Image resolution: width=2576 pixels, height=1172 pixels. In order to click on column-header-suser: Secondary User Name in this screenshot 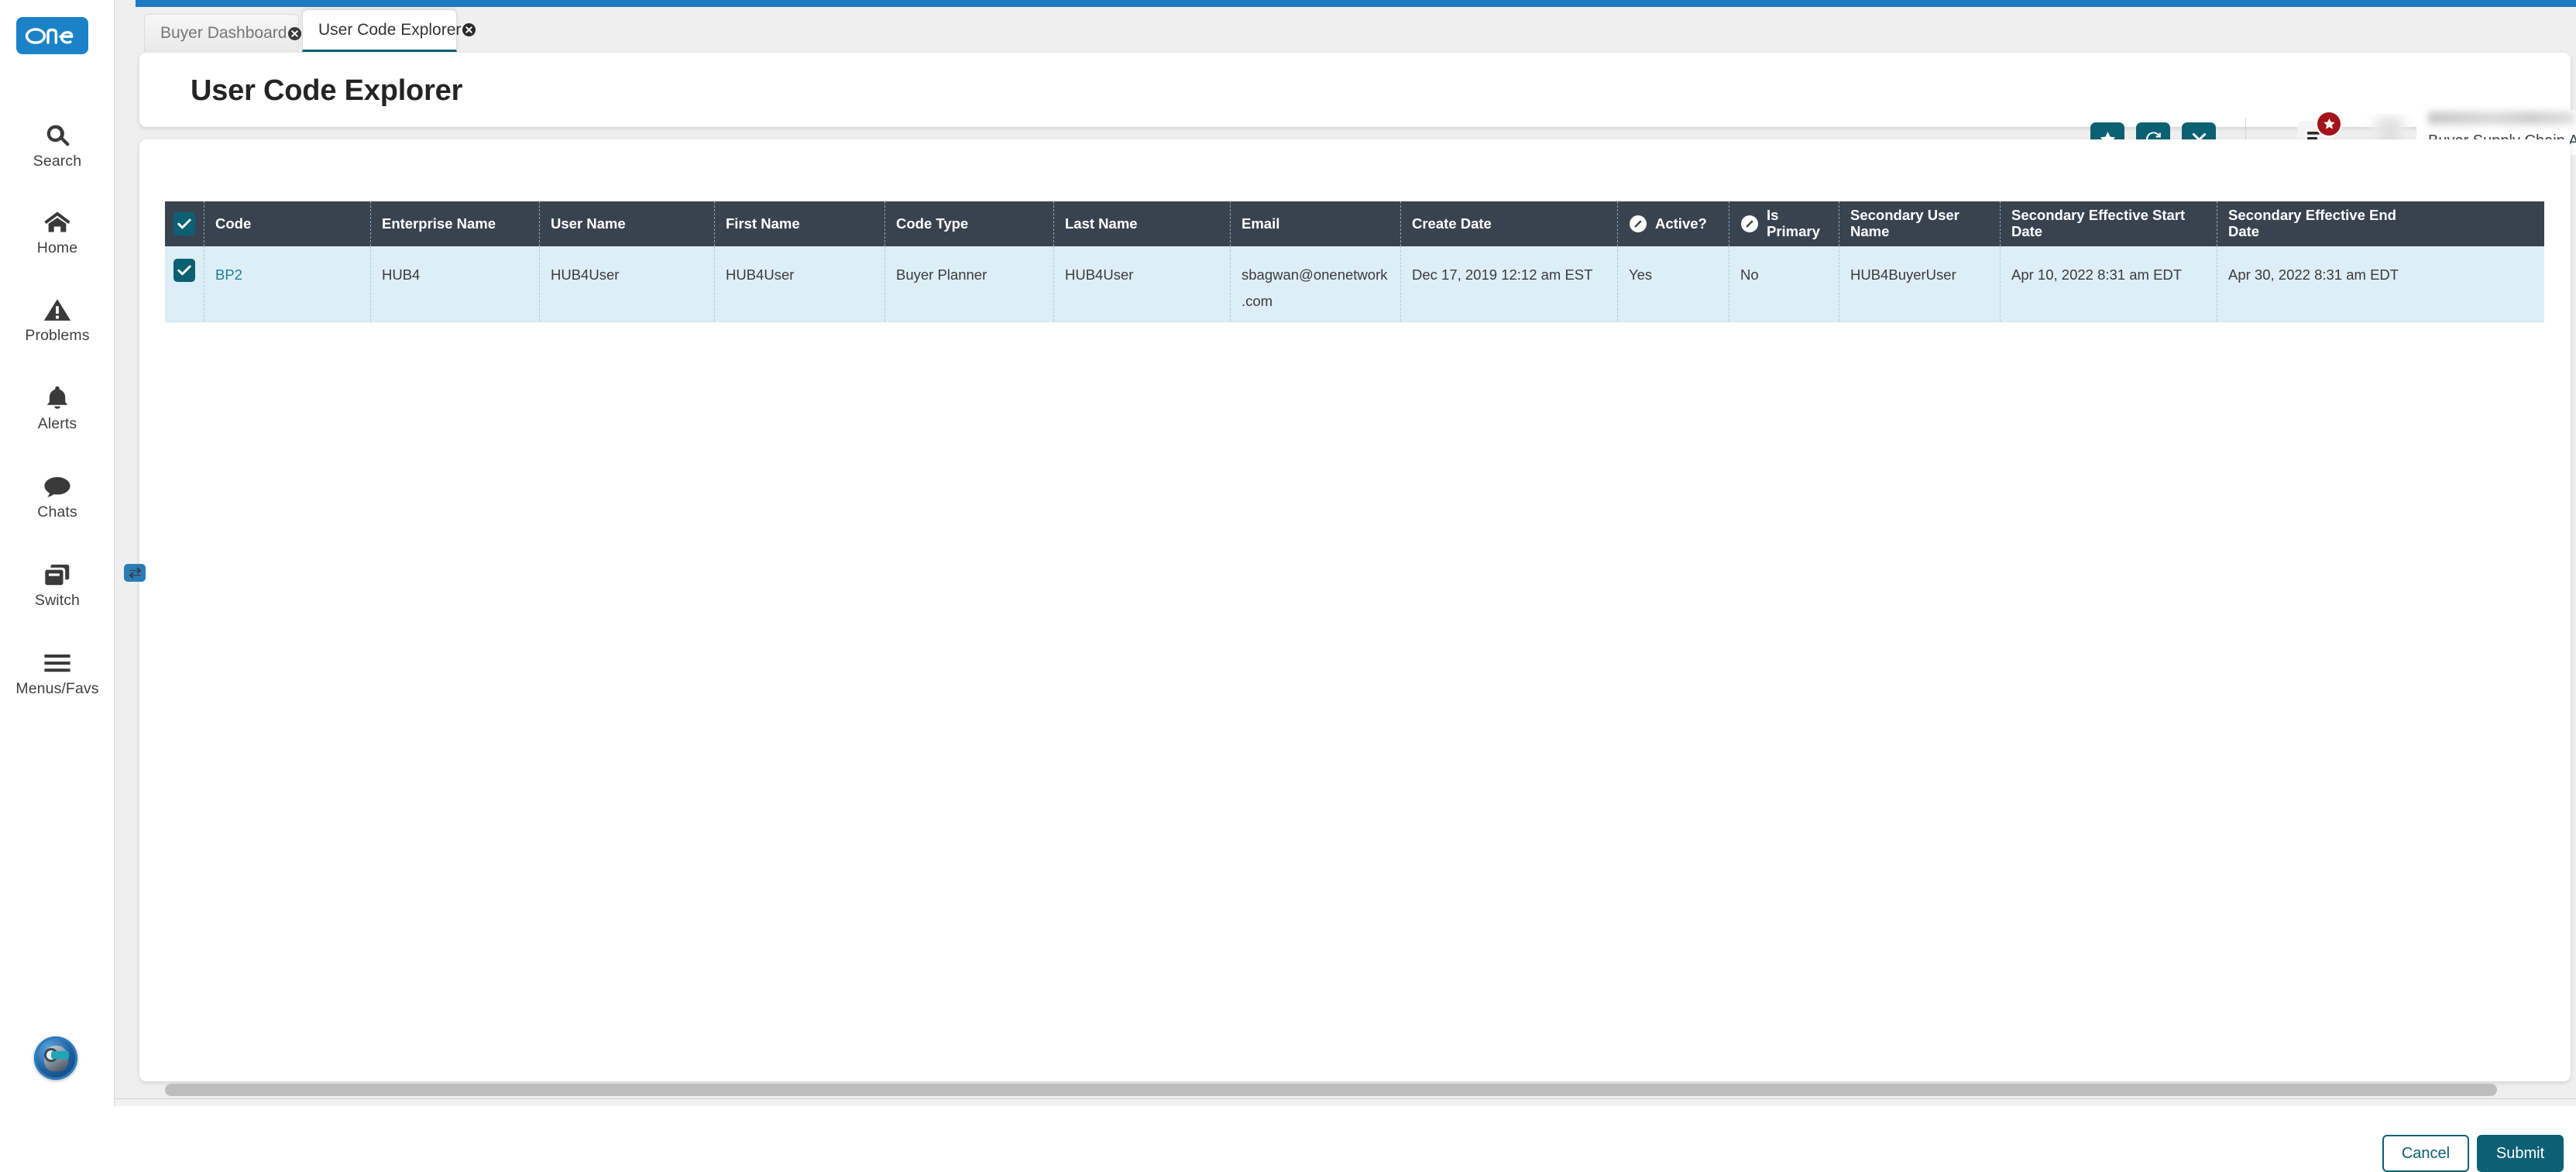, I will do `click(1919, 223)`.